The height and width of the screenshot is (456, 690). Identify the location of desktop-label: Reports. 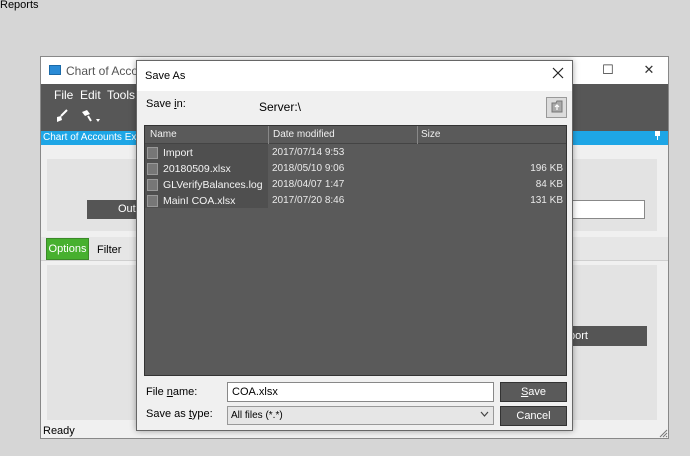
(19, 5).